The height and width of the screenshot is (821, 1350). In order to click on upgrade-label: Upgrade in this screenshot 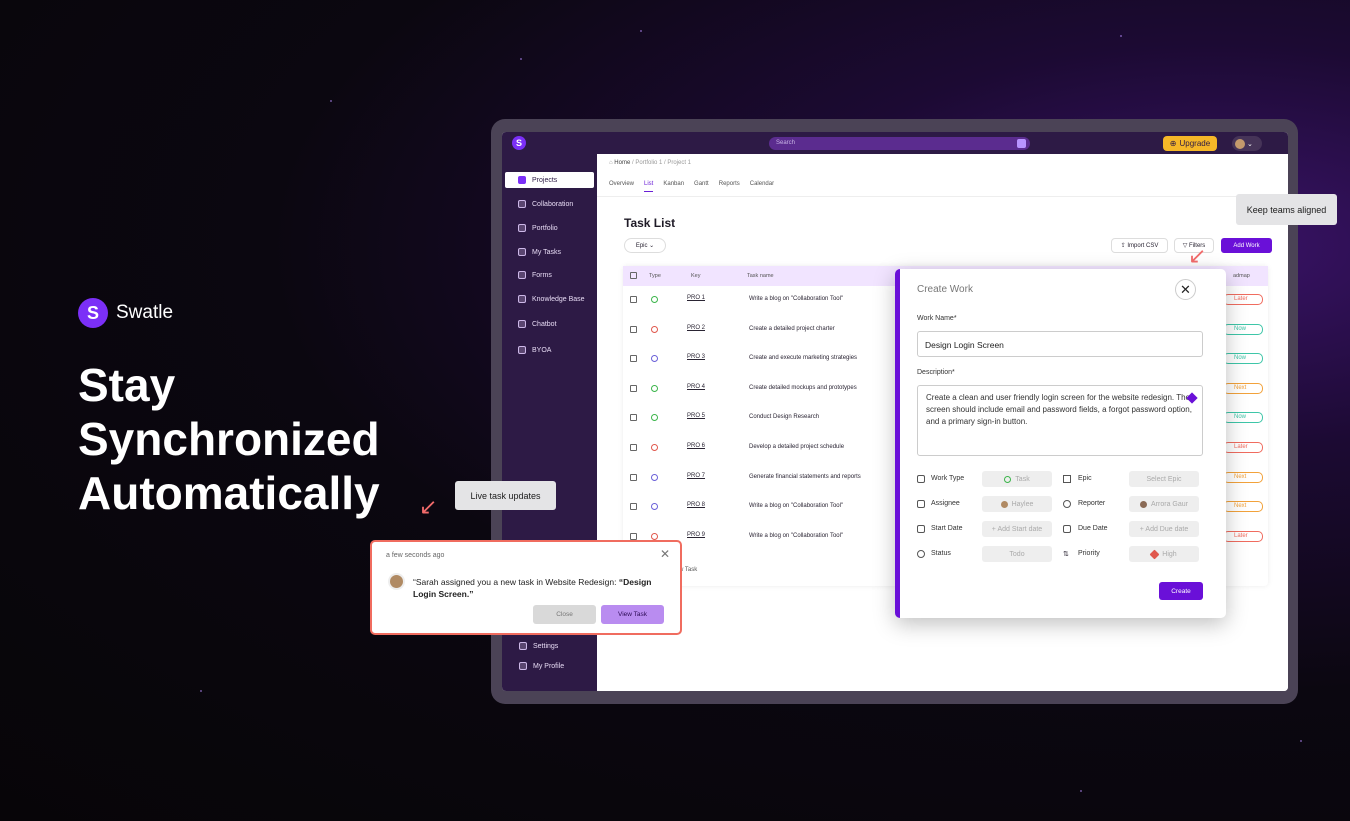, I will do `click(1195, 143)`.